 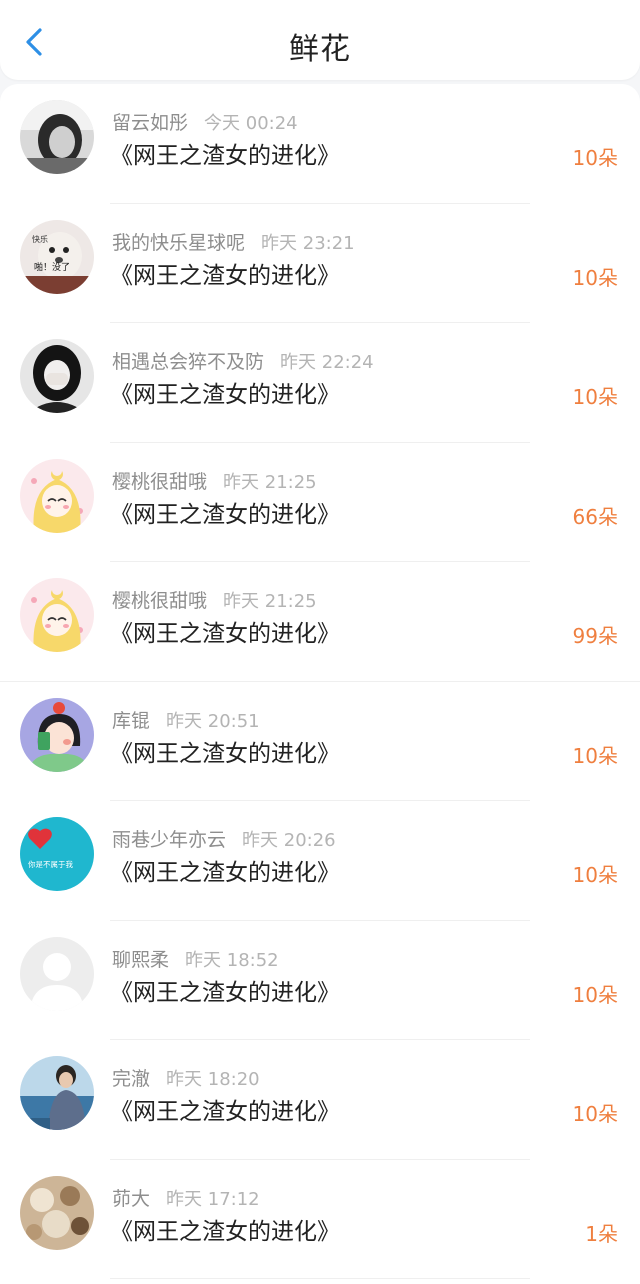 I want to click on flower-count: 99朵, so click(x=595, y=636).